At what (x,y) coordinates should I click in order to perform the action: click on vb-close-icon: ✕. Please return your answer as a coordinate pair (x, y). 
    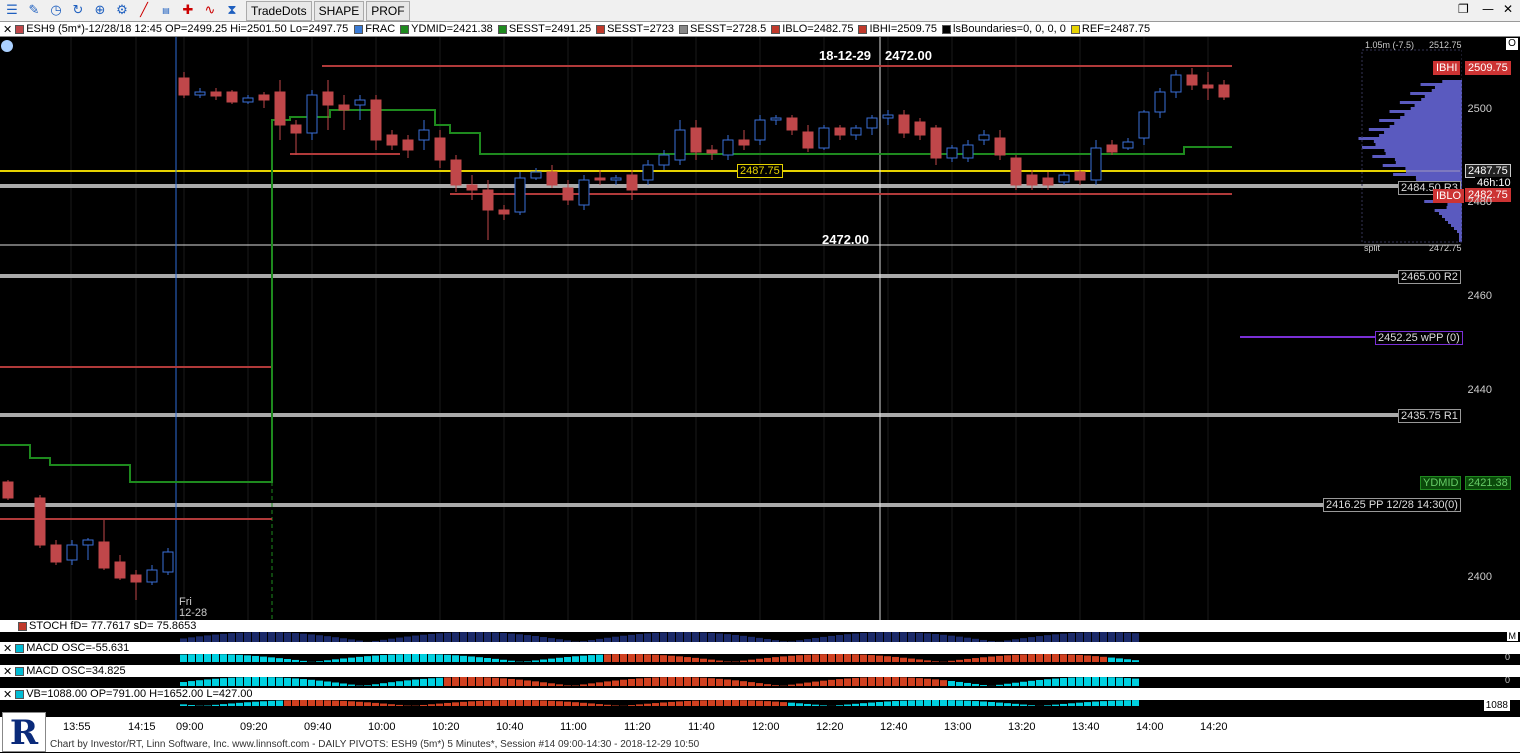
    Looking at the image, I should click on (7, 694).